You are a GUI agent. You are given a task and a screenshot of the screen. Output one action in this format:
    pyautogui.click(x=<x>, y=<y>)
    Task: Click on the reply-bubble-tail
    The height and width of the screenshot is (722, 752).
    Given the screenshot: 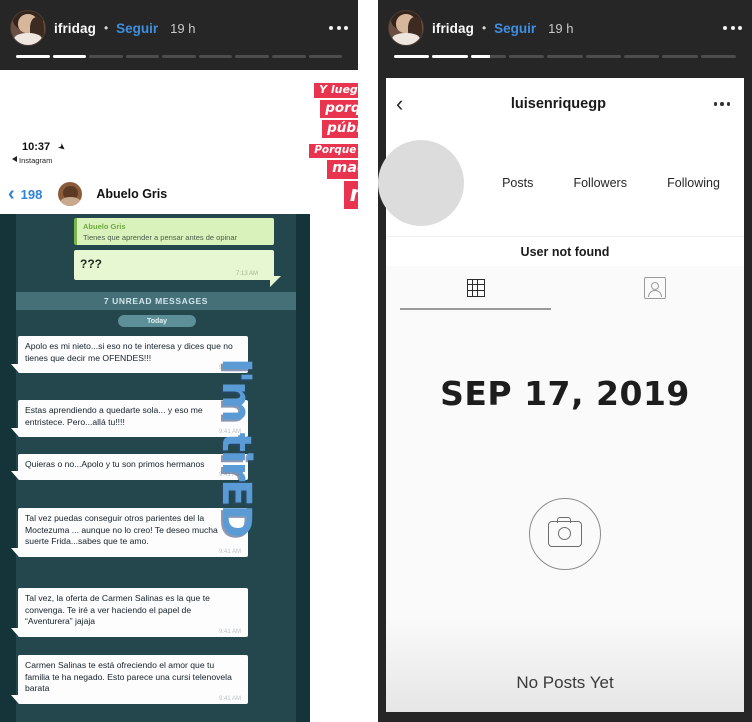 What is the action you would take?
    pyautogui.click(x=275, y=281)
    